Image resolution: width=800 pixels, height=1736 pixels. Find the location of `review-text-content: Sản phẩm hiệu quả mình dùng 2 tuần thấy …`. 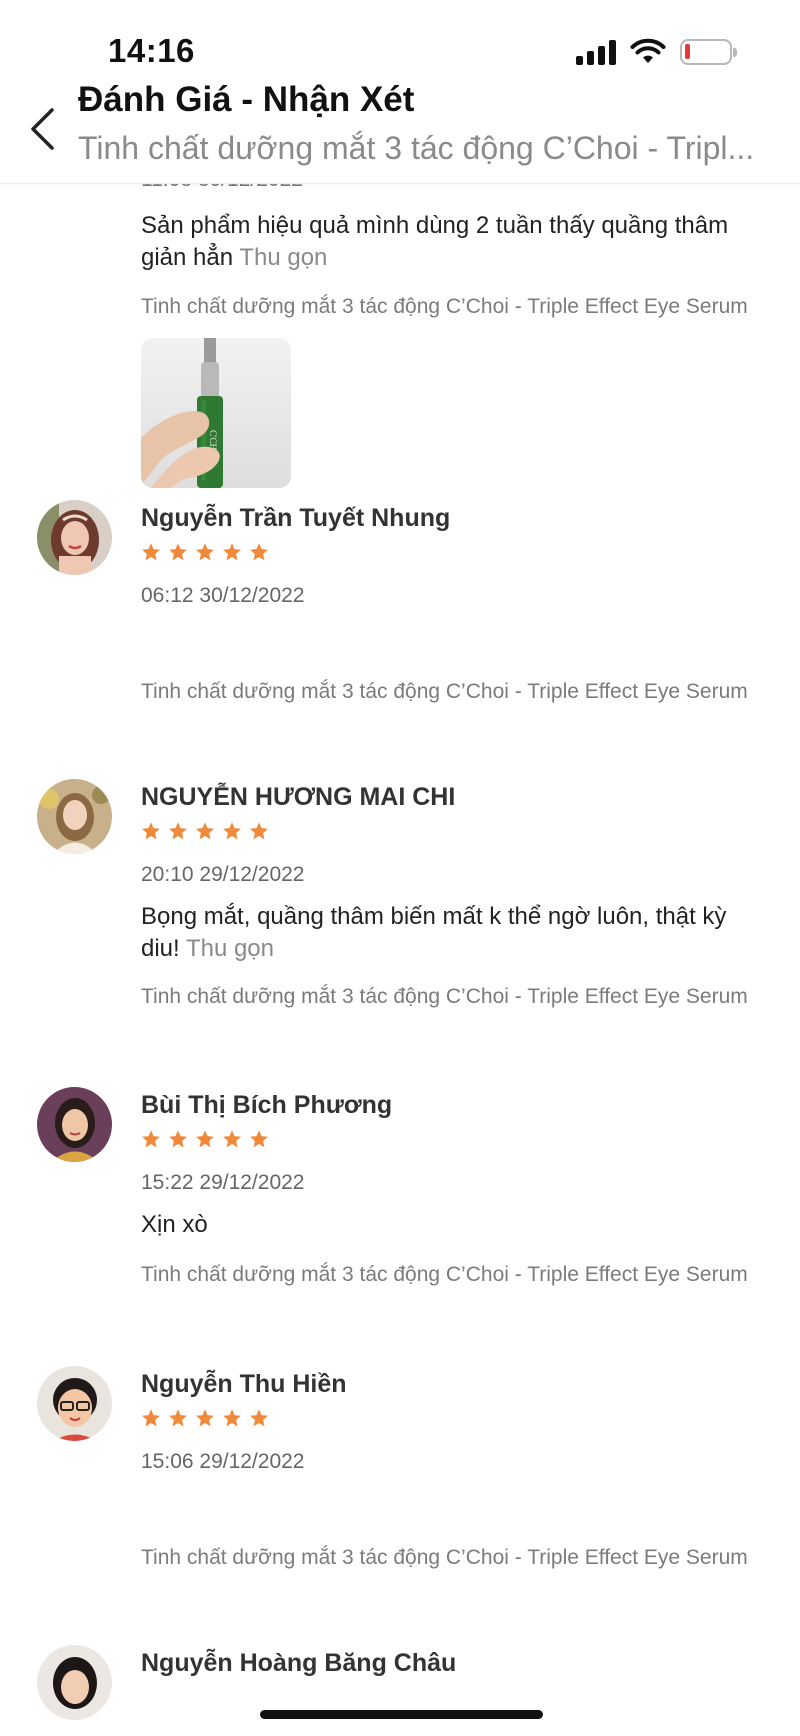

review-text-content: Sản phẩm hiệu quả mình dùng 2 tuần thấy … is located at coordinates (435, 241).